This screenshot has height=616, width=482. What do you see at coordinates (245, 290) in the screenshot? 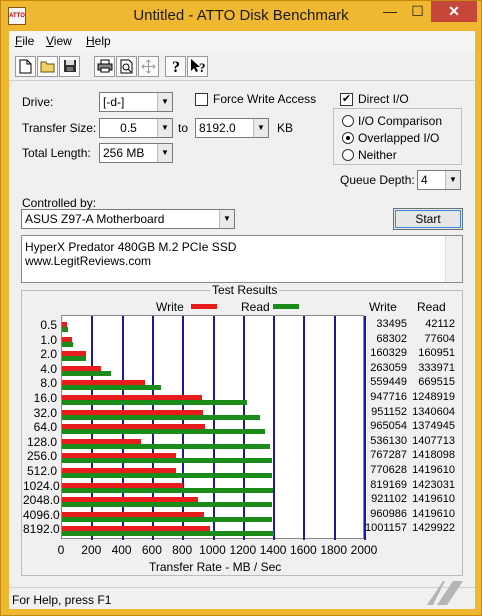
I see `test-results-title: Test Results` at bounding box center [245, 290].